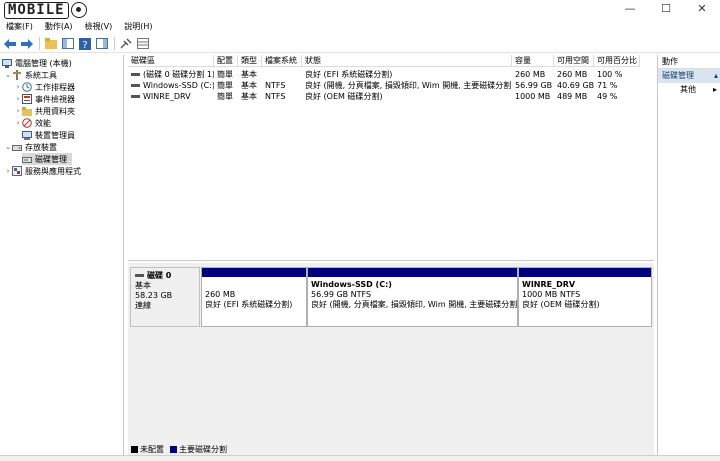 This screenshot has height=461, width=720. What do you see at coordinates (702, 10) in the screenshot?
I see `close-button: ✕` at bounding box center [702, 10].